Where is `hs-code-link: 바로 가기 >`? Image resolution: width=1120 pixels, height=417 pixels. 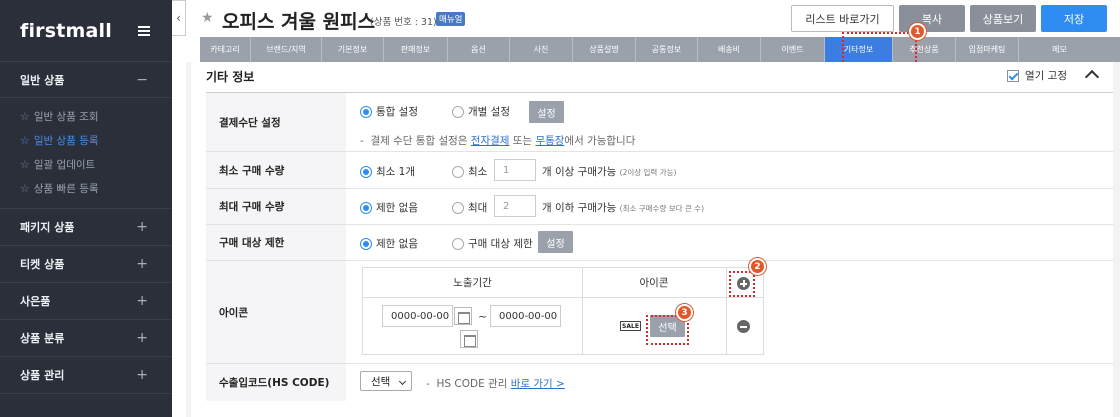 hs-code-link: 바로 가기 > is located at coordinates (538, 384).